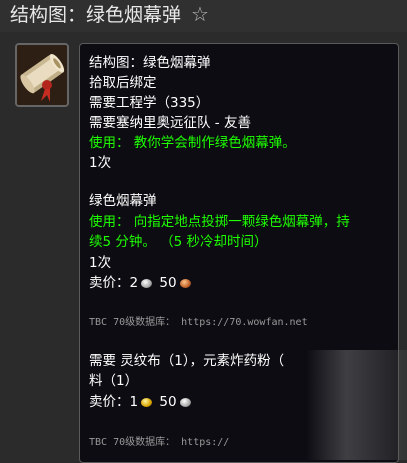 The height and width of the screenshot is (463, 407). I want to click on created-item-use-line1: 使用： 向指定地点投掷一颗绿色烟幕弹，持, so click(219, 222).